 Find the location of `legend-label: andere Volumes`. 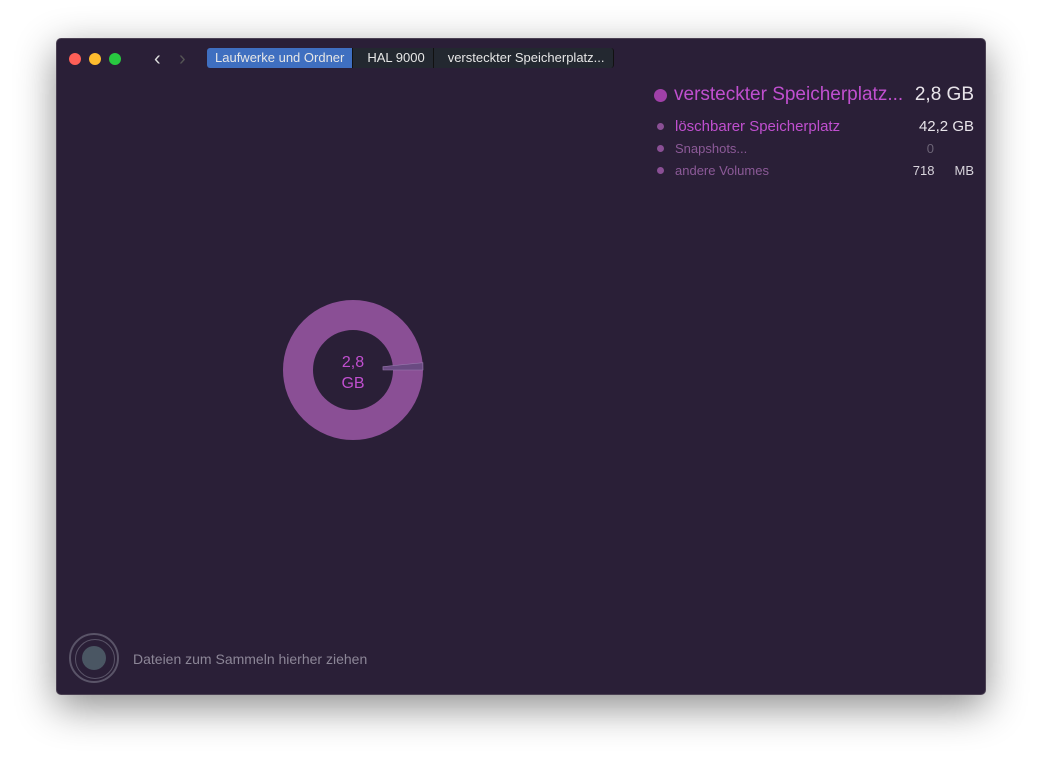

legend-label: andere Volumes is located at coordinates (722, 170).